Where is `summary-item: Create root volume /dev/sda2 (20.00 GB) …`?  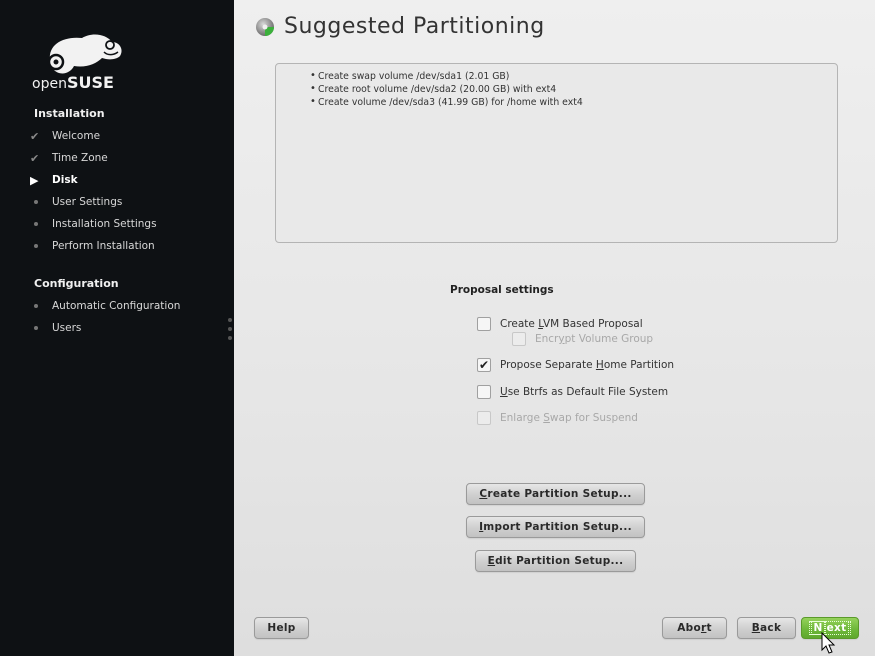 summary-item: Create root volume /dev/sda2 (20.00 GB) … is located at coordinates (573, 89).